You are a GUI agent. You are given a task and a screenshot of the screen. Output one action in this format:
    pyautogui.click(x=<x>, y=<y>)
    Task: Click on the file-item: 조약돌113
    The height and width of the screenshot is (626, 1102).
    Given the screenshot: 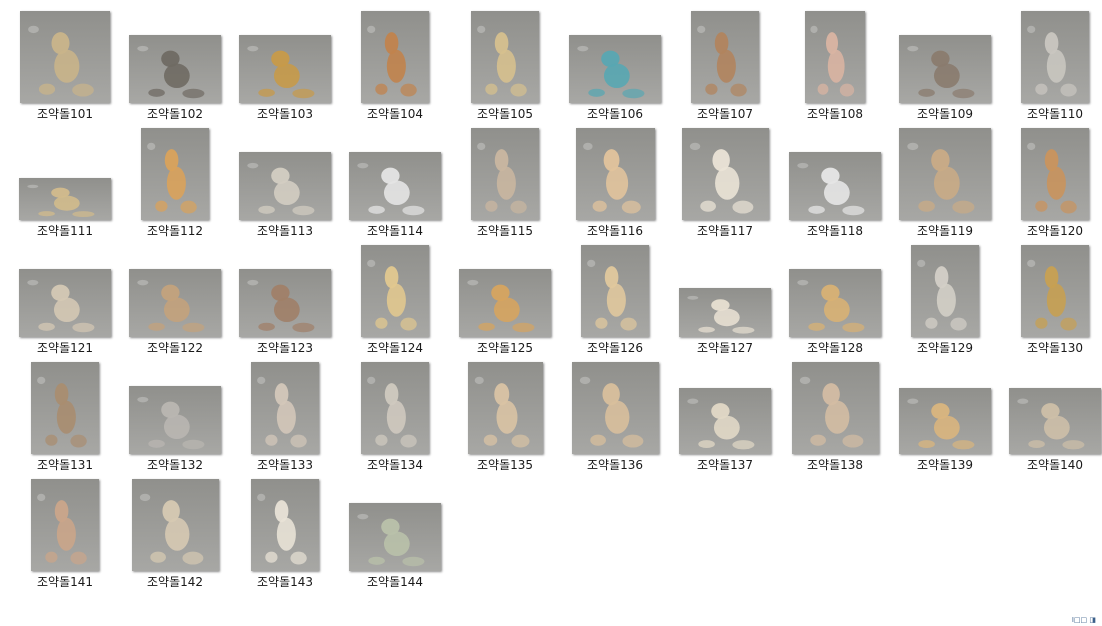 What is the action you would take?
    pyautogui.click(x=285, y=179)
    